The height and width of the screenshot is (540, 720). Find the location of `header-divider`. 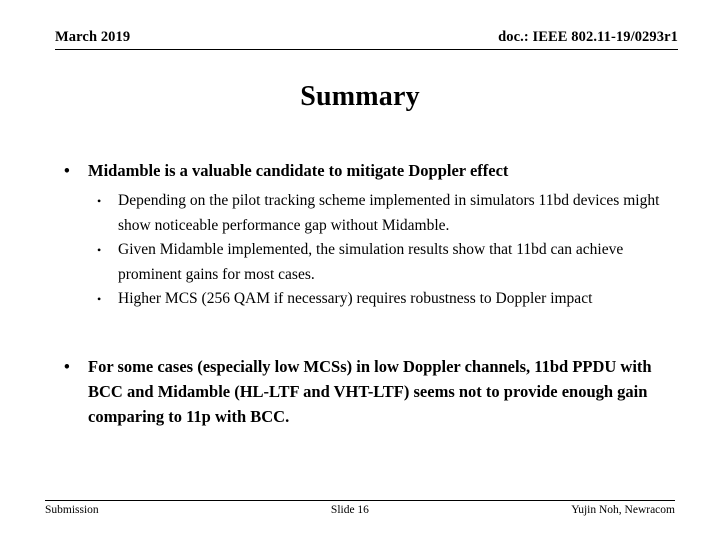

header-divider is located at coordinates (366, 49).